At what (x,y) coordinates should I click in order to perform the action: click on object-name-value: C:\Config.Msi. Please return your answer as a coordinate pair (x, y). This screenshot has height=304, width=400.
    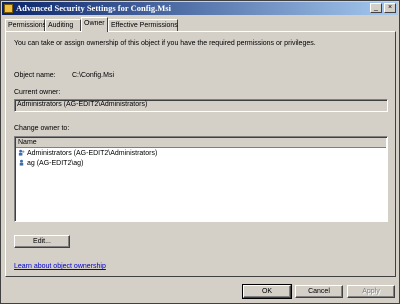
    Looking at the image, I should click on (93, 75).